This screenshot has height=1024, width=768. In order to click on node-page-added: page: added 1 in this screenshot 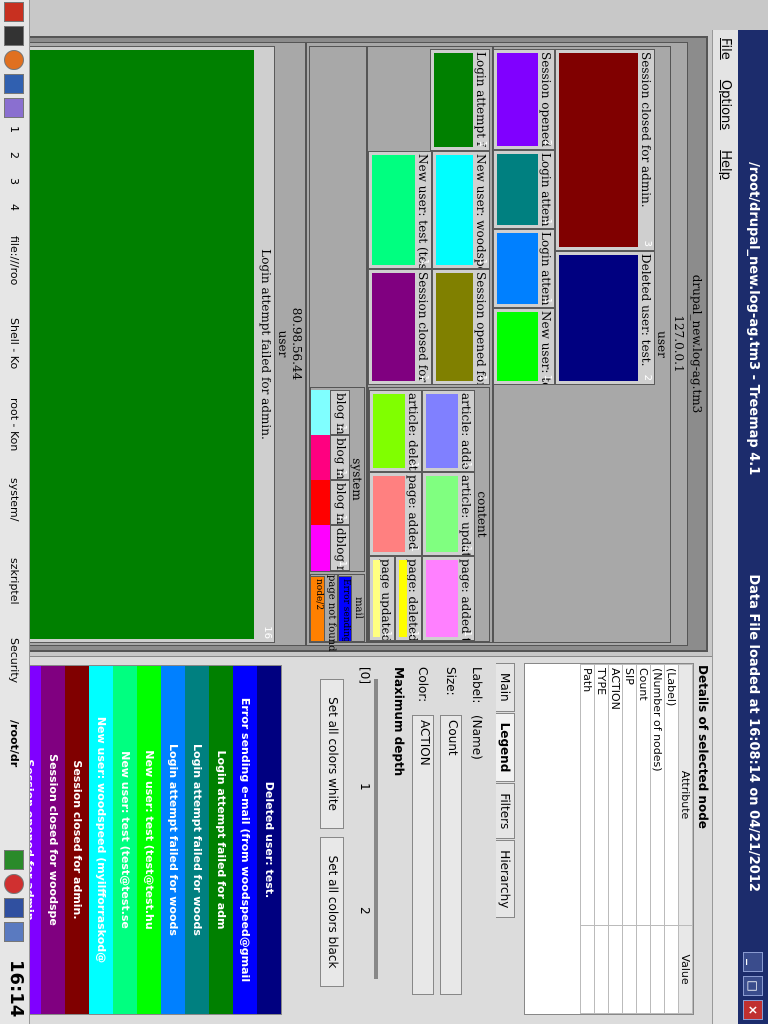, I will do `click(395, 514)`.